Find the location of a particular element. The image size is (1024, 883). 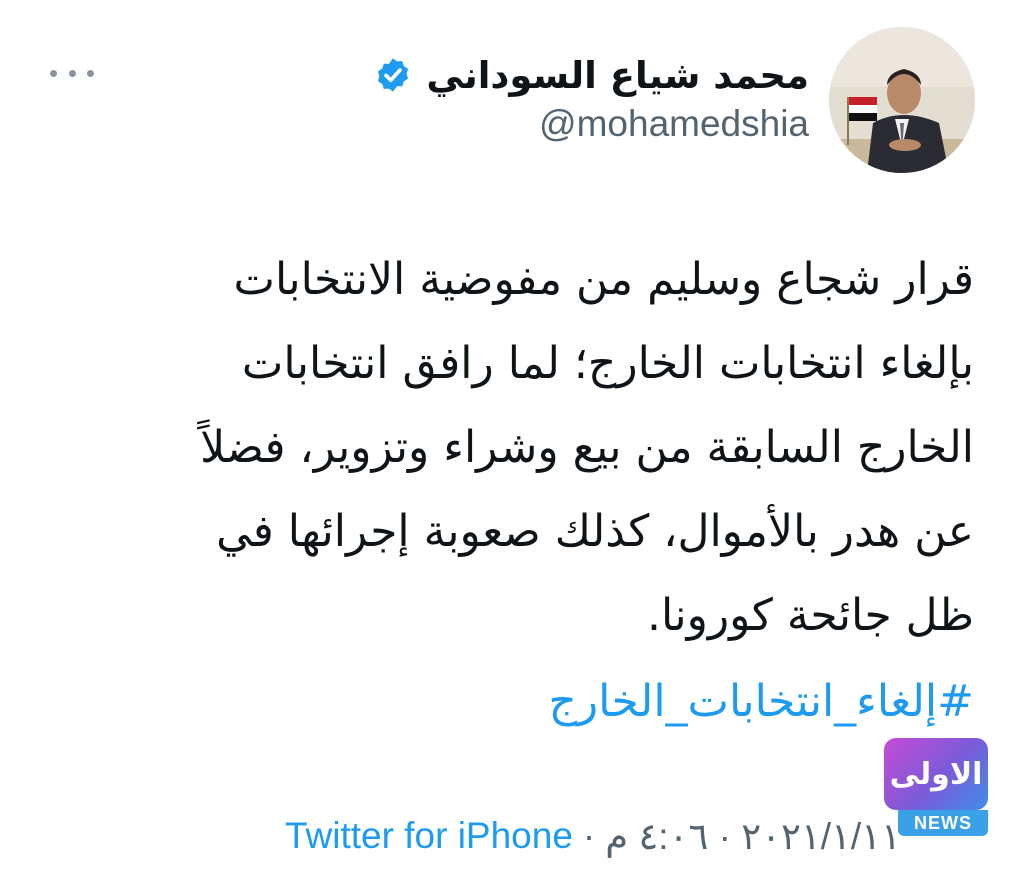

author-display-name: محمد شياع السوداني is located at coordinates (617, 75).